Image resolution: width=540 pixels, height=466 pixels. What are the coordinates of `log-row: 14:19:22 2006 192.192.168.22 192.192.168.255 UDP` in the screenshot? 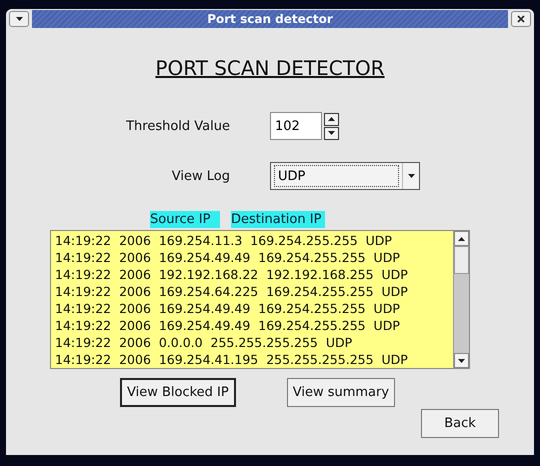 It's located at (252, 274).